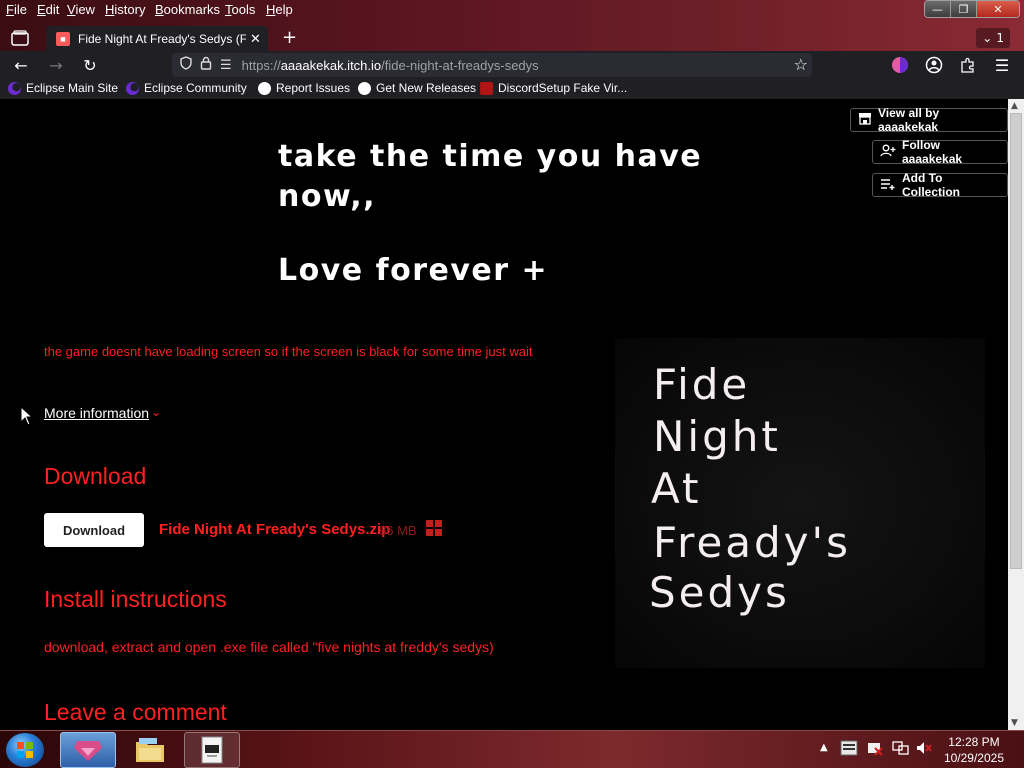 This screenshot has height=768, width=1024. What do you see at coordinates (931, 185) in the screenshot?
I see `add-to-collection-label: Add To Collection` at bounding box center [931, 185].